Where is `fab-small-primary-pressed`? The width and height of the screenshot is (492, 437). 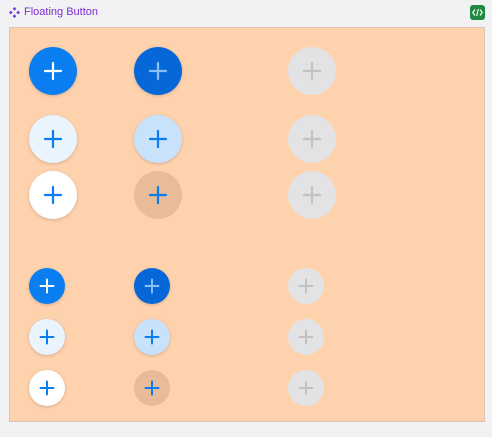
fab-small-primary-pressed is located at coordinates (152, 286).